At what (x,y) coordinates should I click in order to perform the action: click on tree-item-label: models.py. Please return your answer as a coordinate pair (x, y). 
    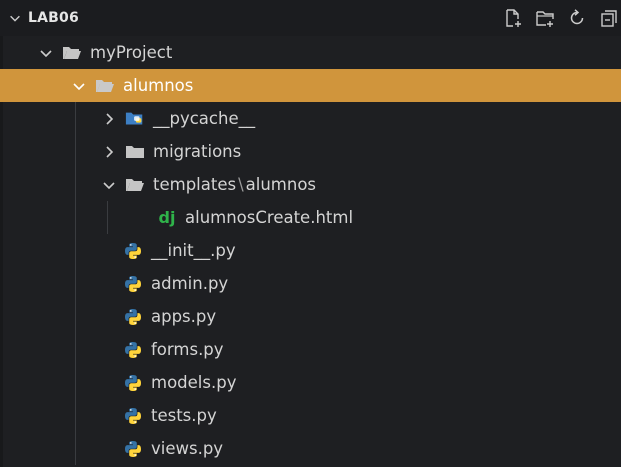
    Looking at the image, I should click on (194, 382).